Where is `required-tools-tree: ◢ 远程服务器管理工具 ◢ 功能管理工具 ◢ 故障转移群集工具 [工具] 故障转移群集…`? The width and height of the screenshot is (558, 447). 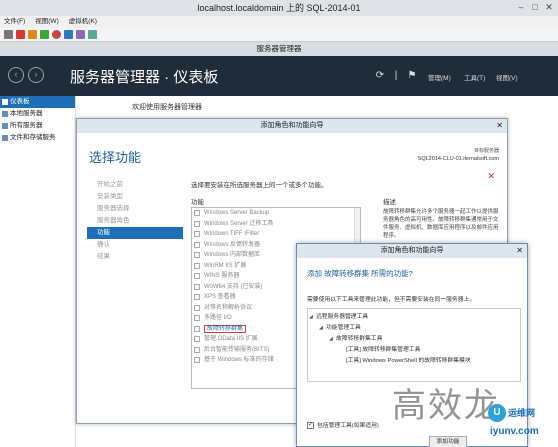
required-tools-tree: ◢ 远程服务器管理工具 ◢ 功能管理工具 ◢ 故障转移群集工具 [工具] 故障转移群集… is located at coordinates (414, 345).